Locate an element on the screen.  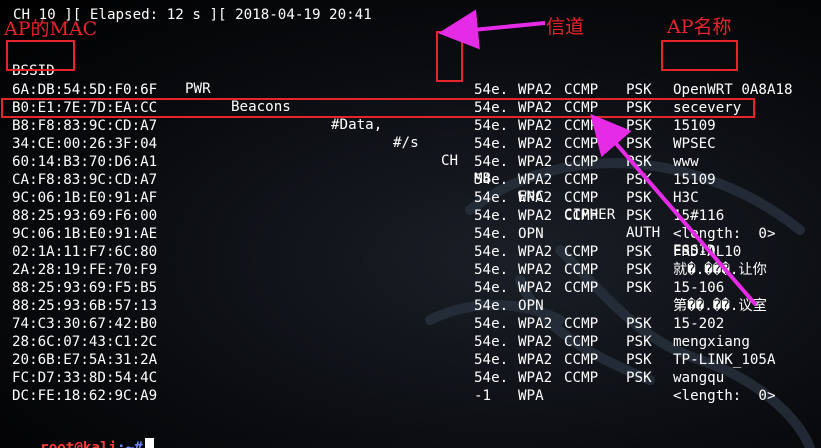
essid-arrow is located at coordinates (674, 210).